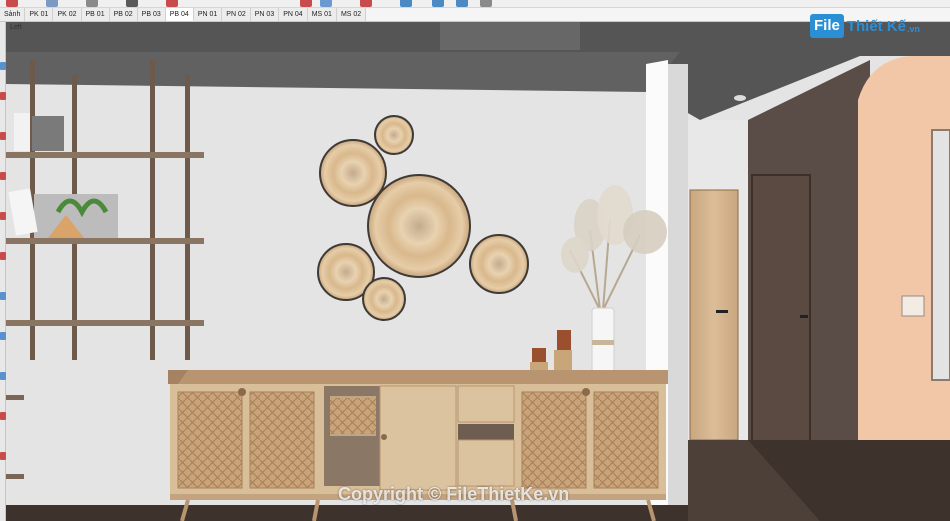 The height and width of the screenshot is (521, 950). I want to click on orbit-icon, so click(92, 3).